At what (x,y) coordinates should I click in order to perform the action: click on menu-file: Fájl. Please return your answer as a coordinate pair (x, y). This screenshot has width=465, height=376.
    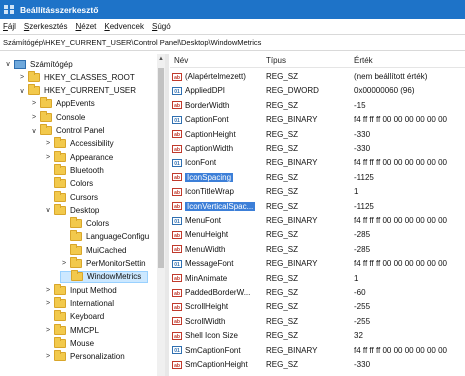
    Looking at the image, I should click on (9, 26).